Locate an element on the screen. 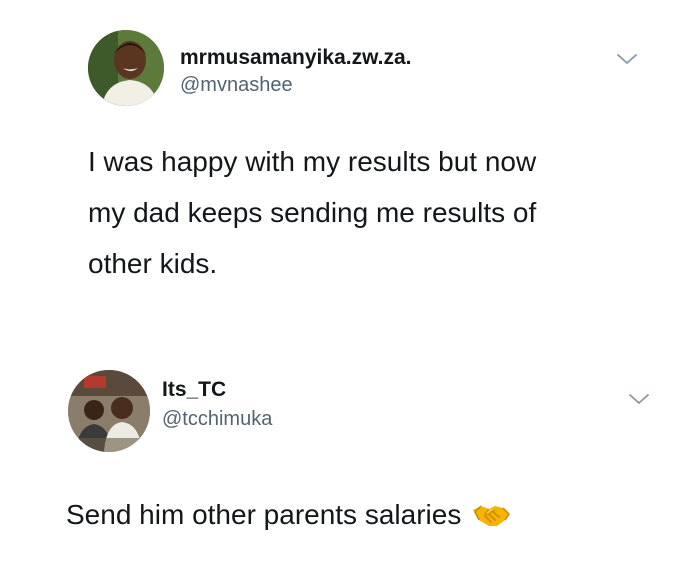 Image resolution: width=700 pixels, height=576 pixels. tweet-text: Send him other parents salaries is located at coordinates (288, 514).